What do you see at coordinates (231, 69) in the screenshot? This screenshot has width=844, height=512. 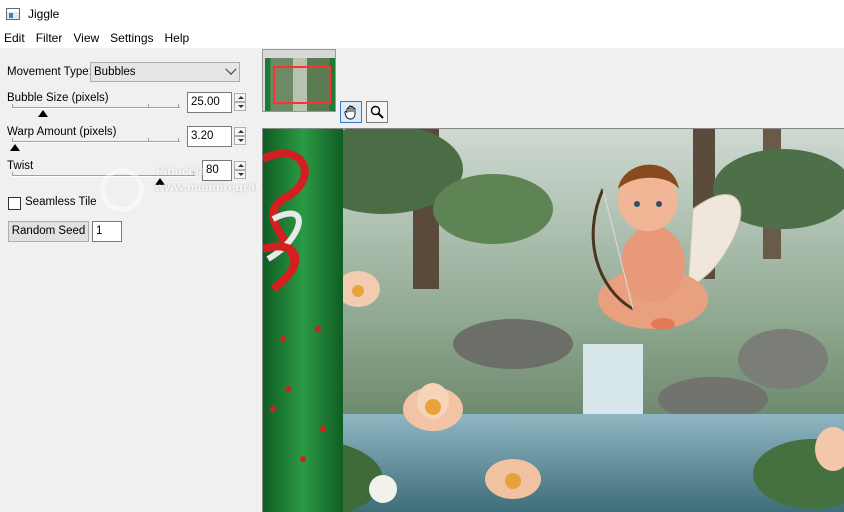 I see `chevron-down-icon` at bounding box center [231, 69].